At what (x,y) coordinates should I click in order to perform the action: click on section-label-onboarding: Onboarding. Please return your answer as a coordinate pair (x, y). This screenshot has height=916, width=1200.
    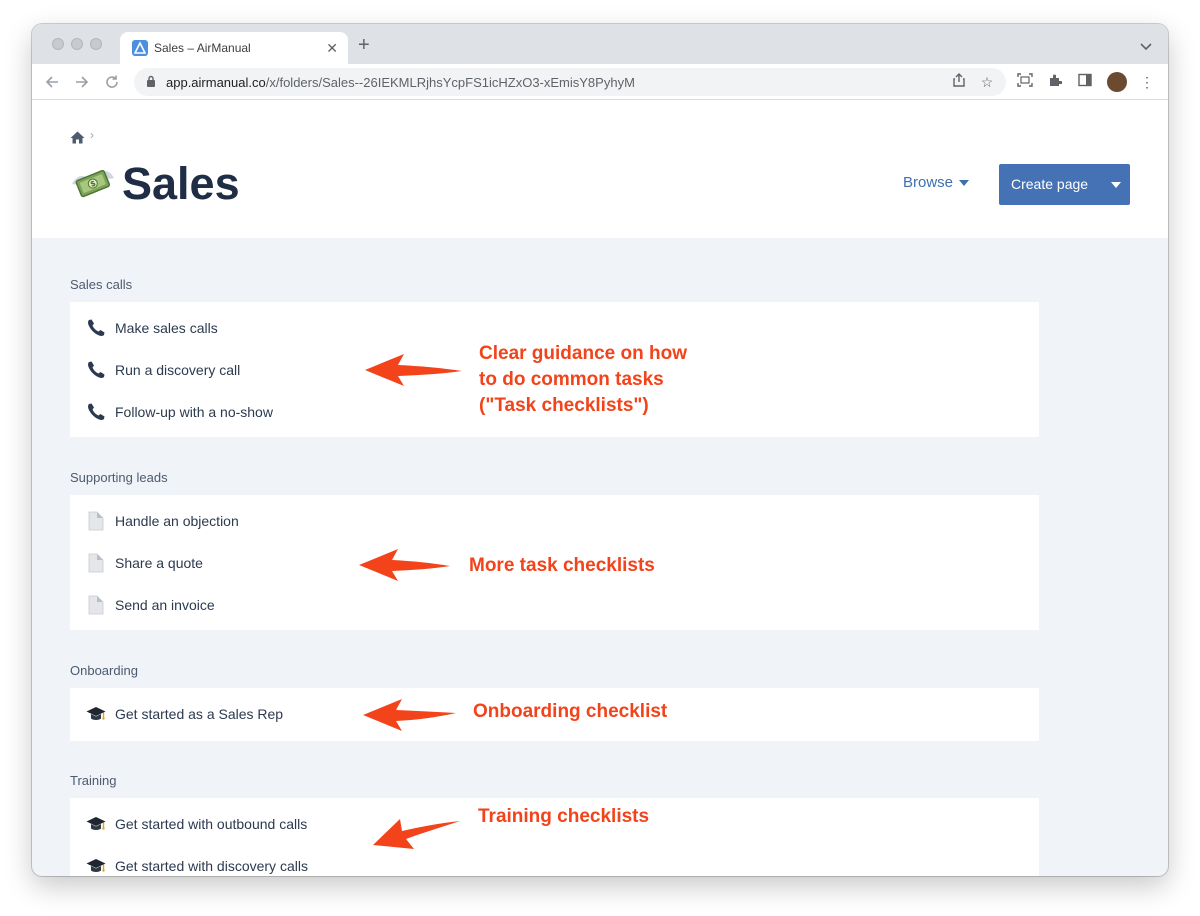
    Looking at the image, I should click on (104, 670).